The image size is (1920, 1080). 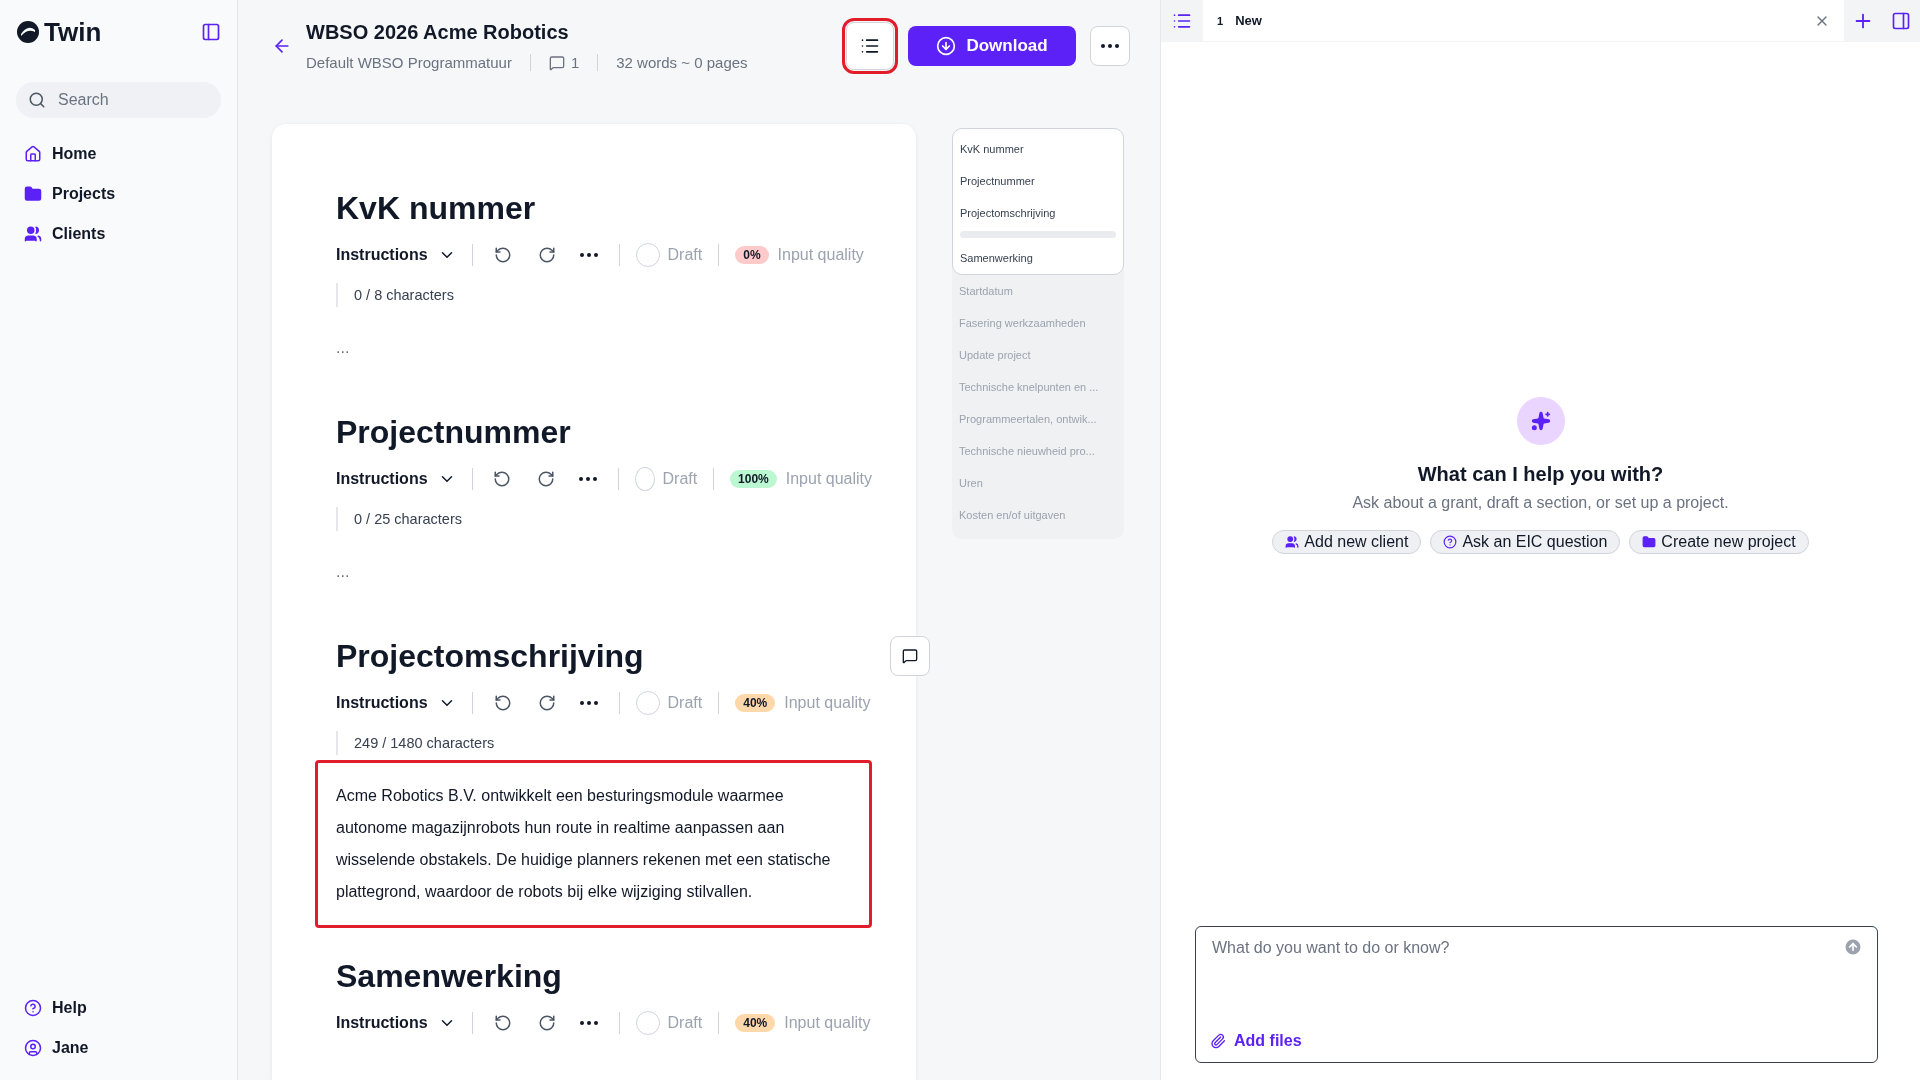 What do you see at coordinates (1038, 149) in the screenshot?
I see `outline-item: KvK nummer` at bounding box center [1038, 149].